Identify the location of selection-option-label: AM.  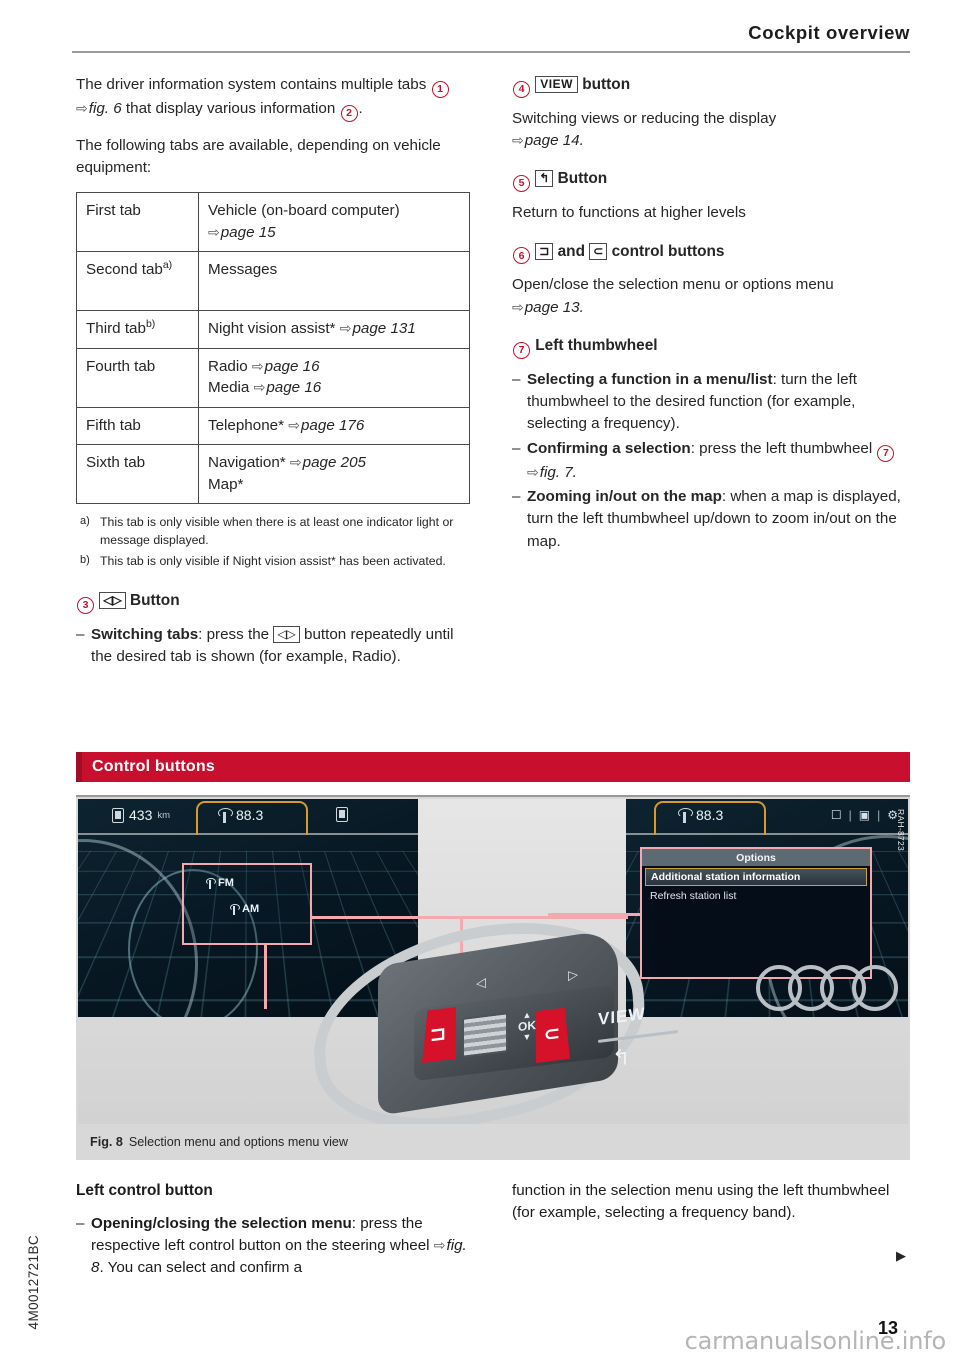
(251, 909).